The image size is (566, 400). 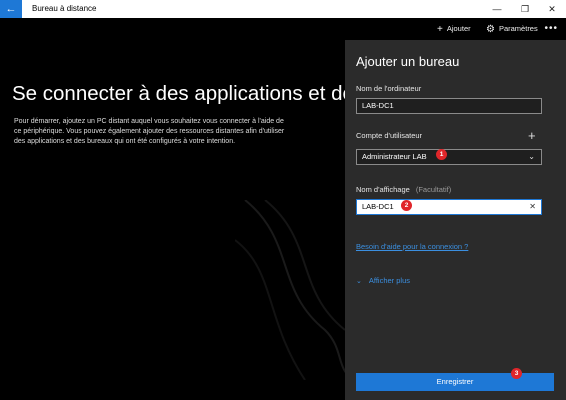 What do you see at coordinates (449, 207) in the screenshot?
I see `display-name-input: LAB-DC1 ✕` at bounding box center [449, 207].